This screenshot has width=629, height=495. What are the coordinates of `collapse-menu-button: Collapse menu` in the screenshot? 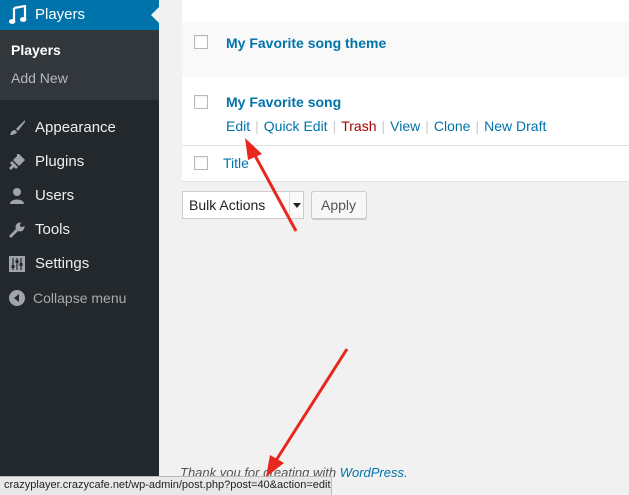 It's located at (79, 298).